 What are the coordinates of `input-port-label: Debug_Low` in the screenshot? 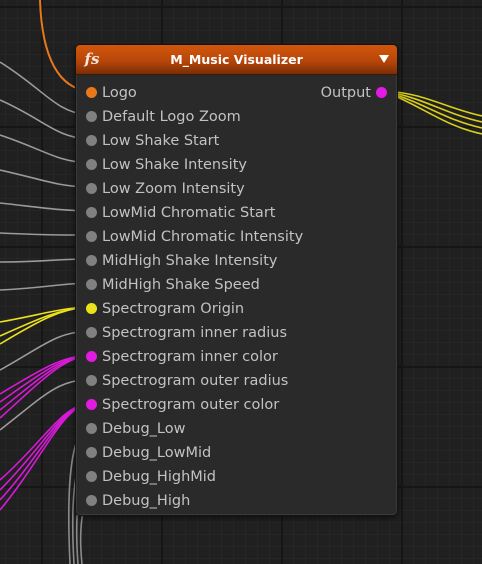 It's located at (144, 429).